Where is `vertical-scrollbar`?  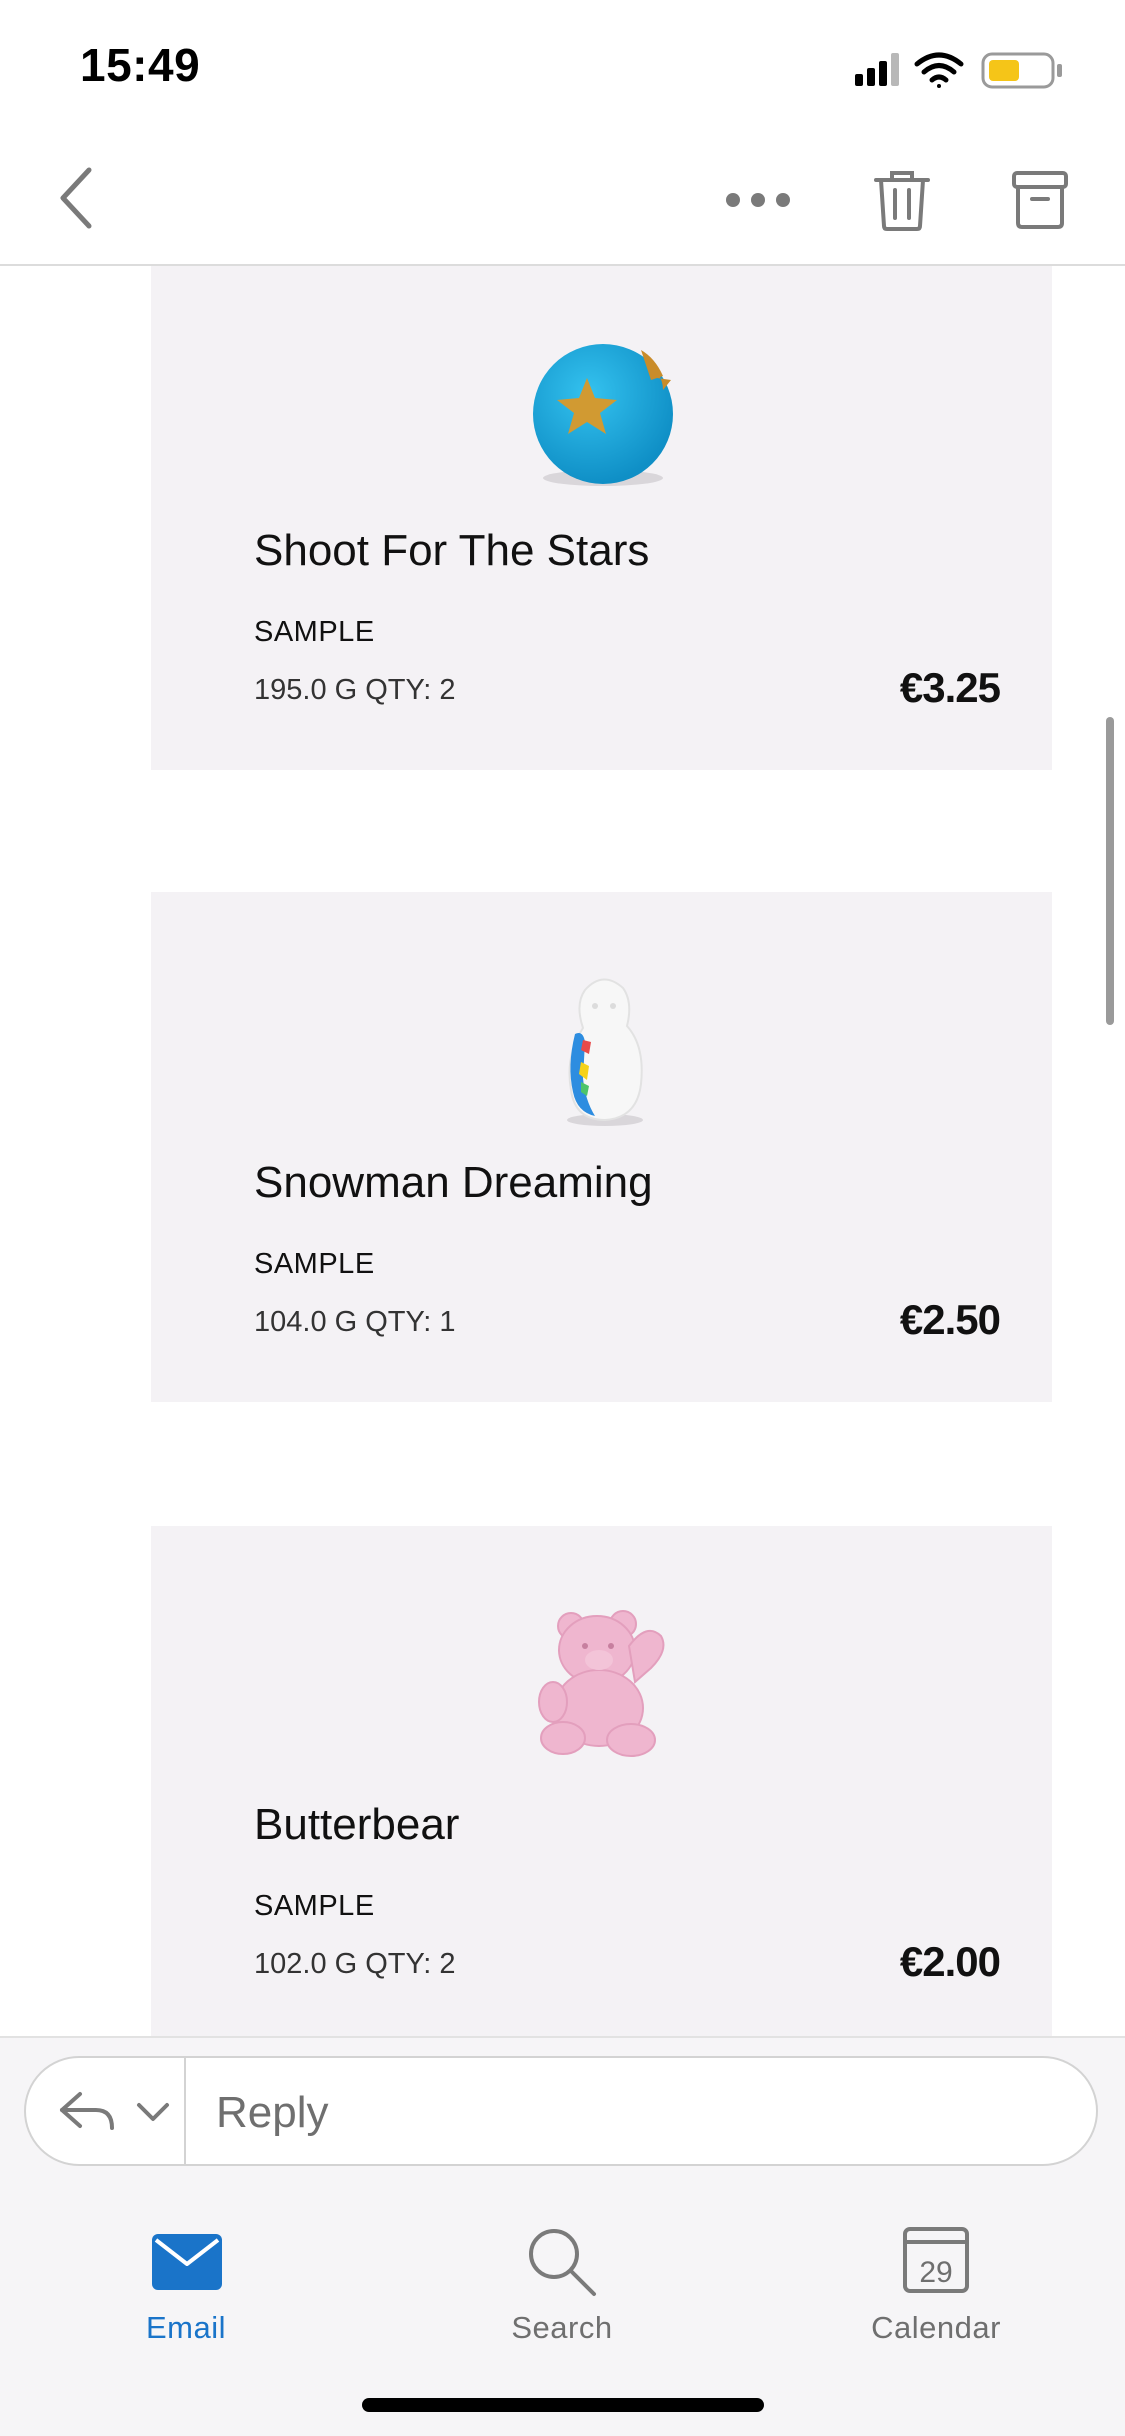 vertical-scrollbar is located at coordinates (1110, 871).